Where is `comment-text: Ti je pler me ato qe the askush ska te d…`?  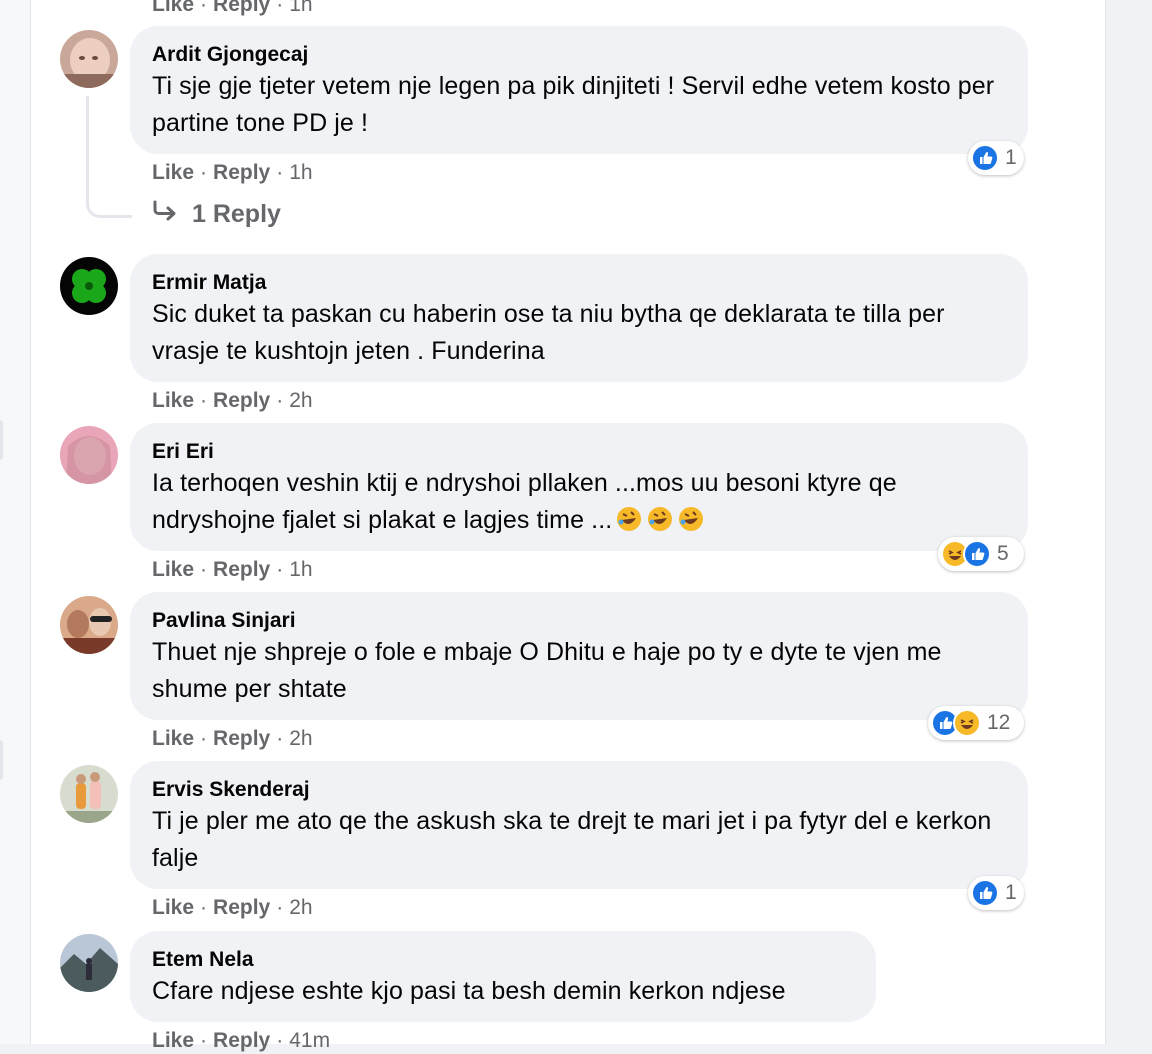
comment-text: Ti je pler me ato qe the askush ska te d… is located at coordinates (572, 839).